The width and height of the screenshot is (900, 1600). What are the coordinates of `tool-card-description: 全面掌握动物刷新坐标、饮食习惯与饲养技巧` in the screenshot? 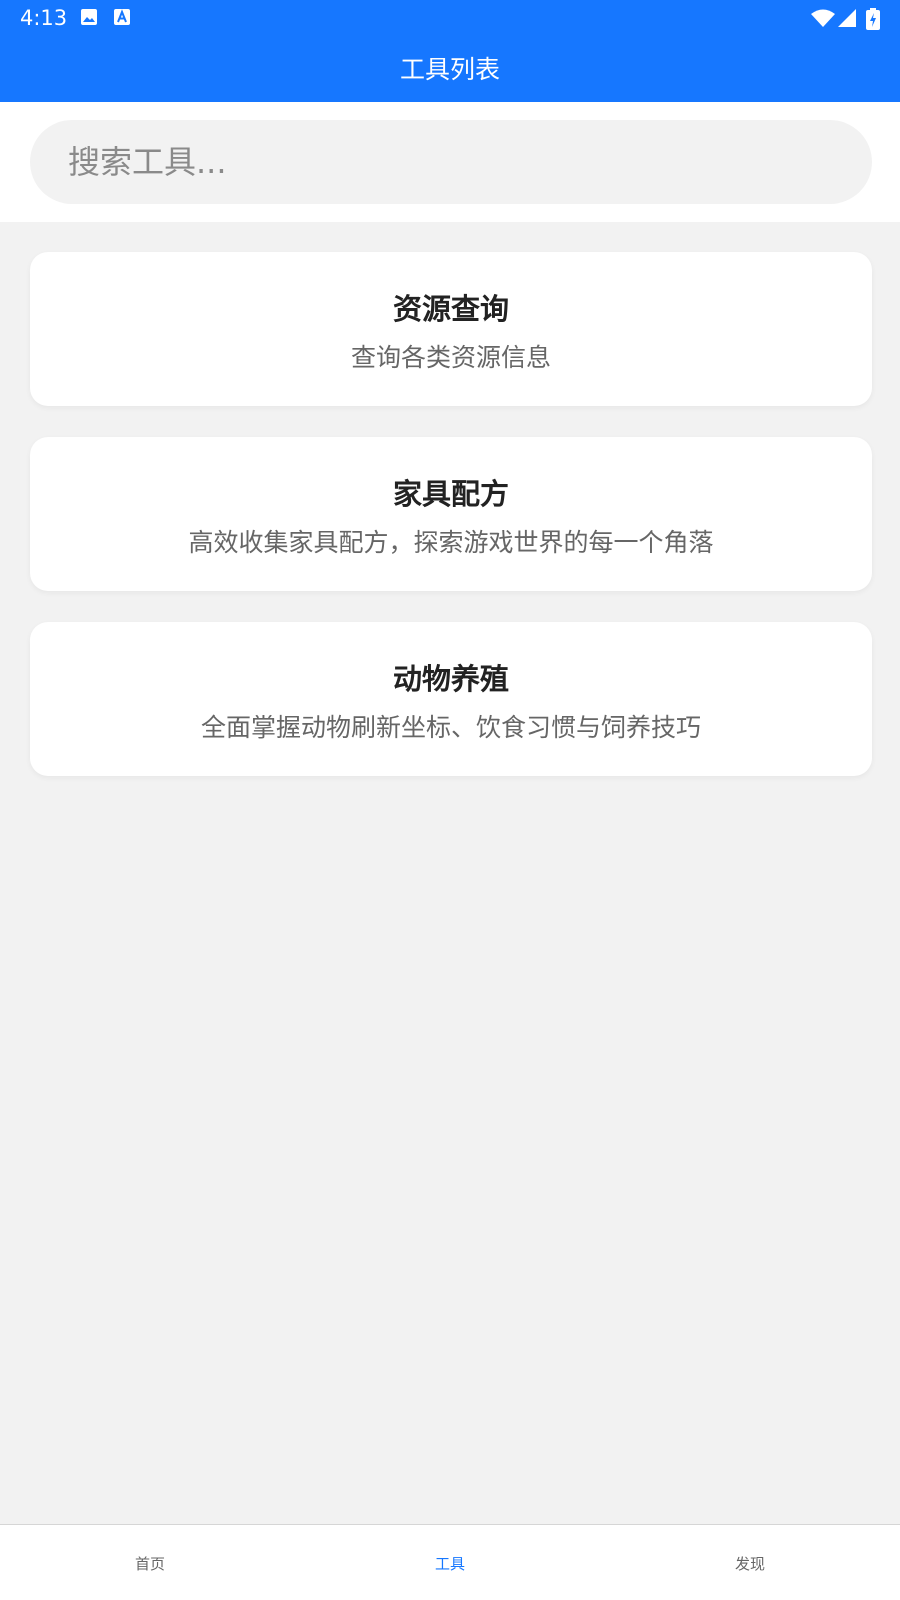 It's located at (450, 727).